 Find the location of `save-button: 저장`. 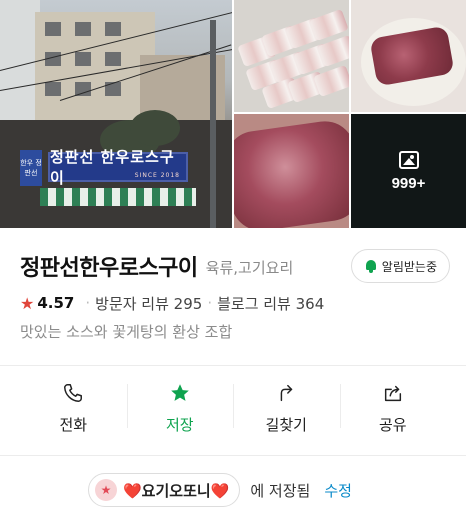

save-button: 저장 is located at coordinates (180, 408).